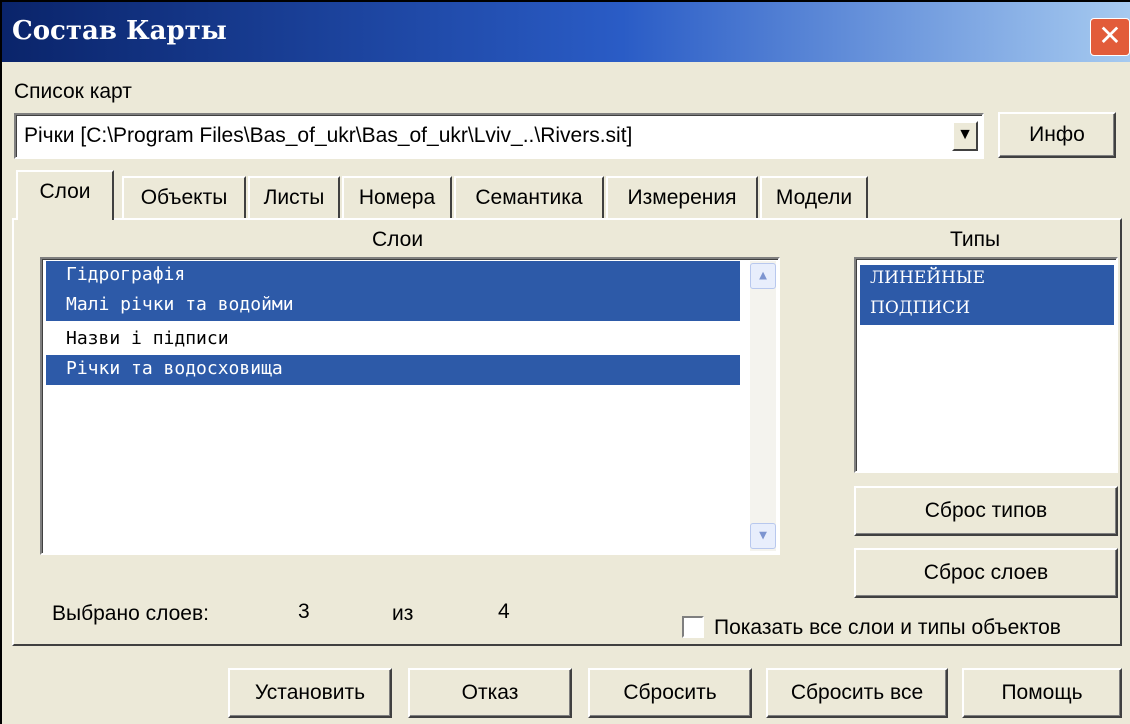 This screenshot has height=724, width=1130. I want to click on show-all-checkbox, so click(693, 627).